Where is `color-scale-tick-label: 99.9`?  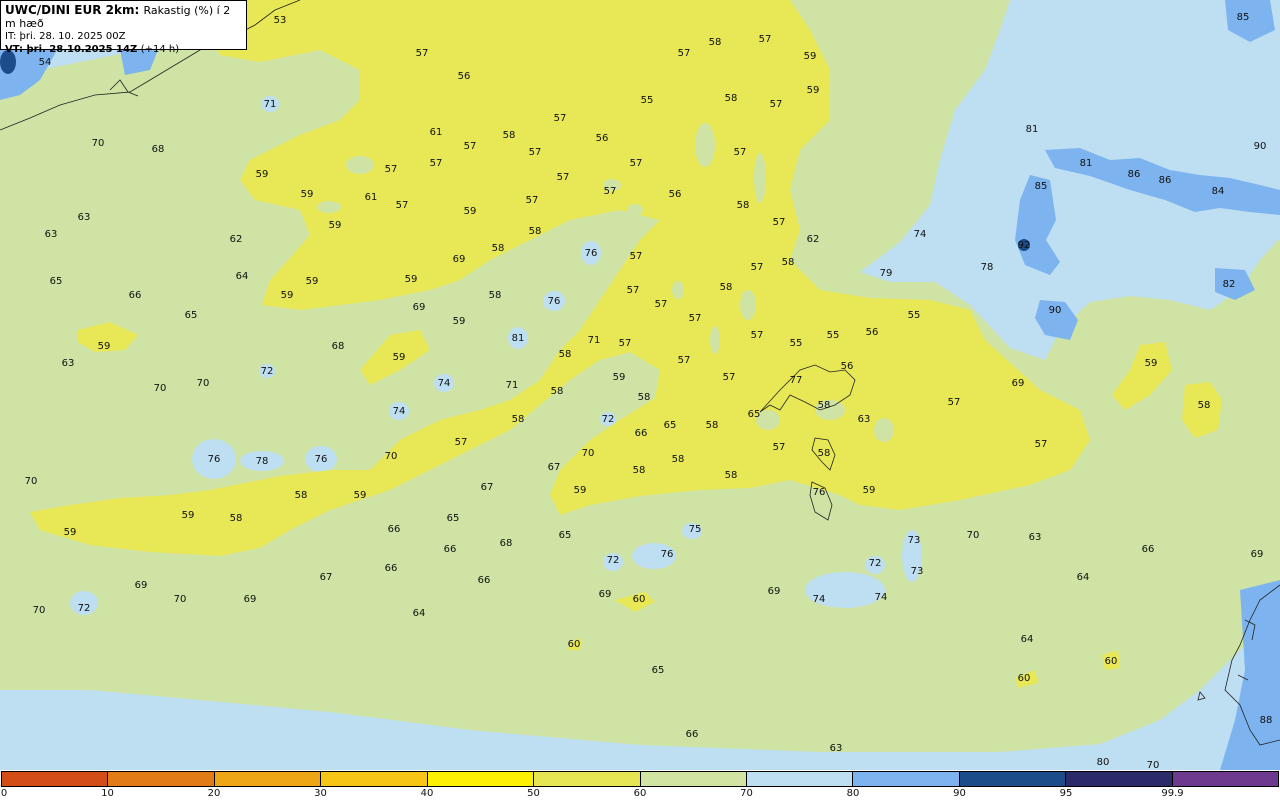
color-scale-tick-label: 99.9 is located at coordinates (1172, 793).